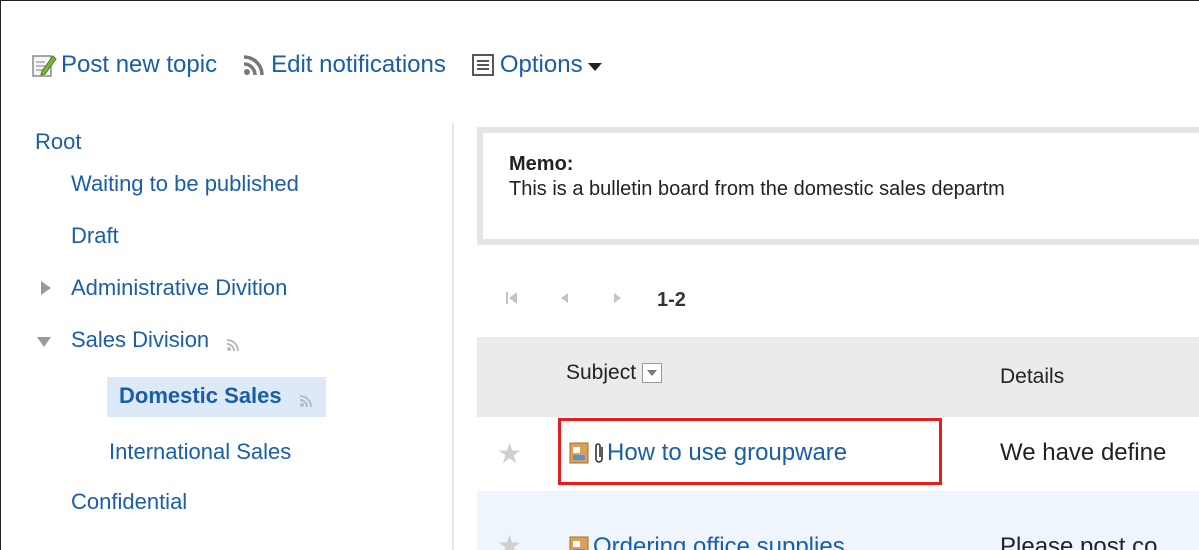 This screenshot has width=1199, height=550. What do you see at coordinates (601, 372) in the screenshot?
I see `column-header-subject-label: Subject` at bounding box center [601, 372].